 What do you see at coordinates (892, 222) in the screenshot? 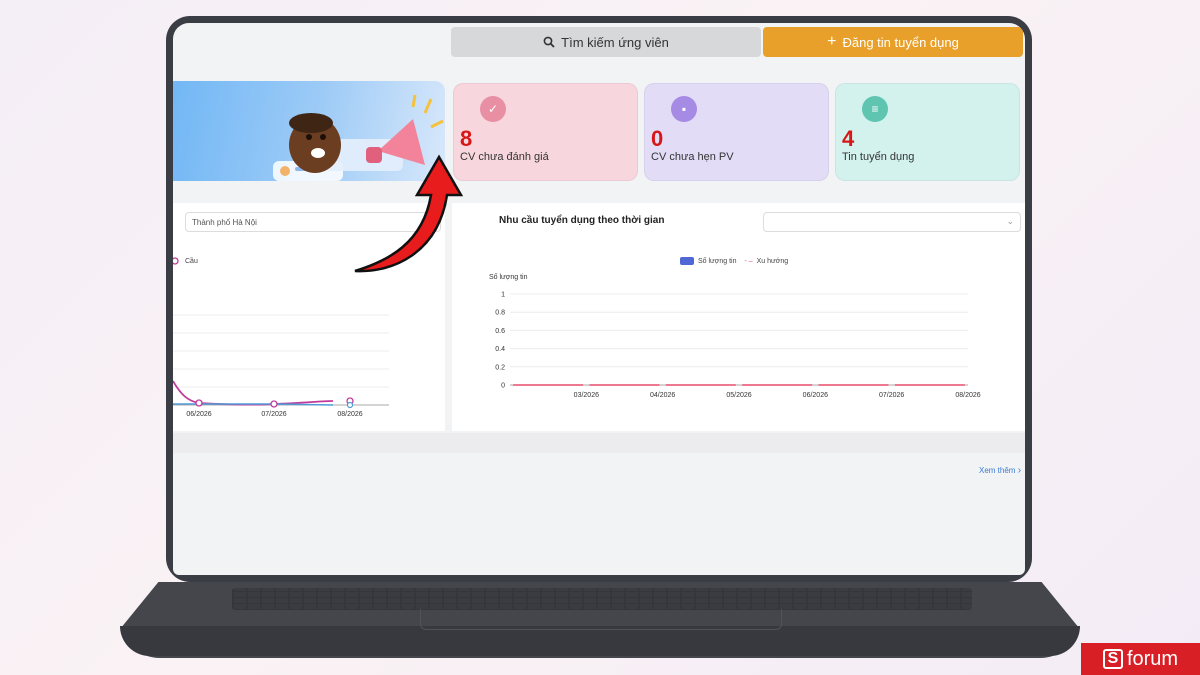
I see `period-select: ⌄` at bounding box center [892, 222].